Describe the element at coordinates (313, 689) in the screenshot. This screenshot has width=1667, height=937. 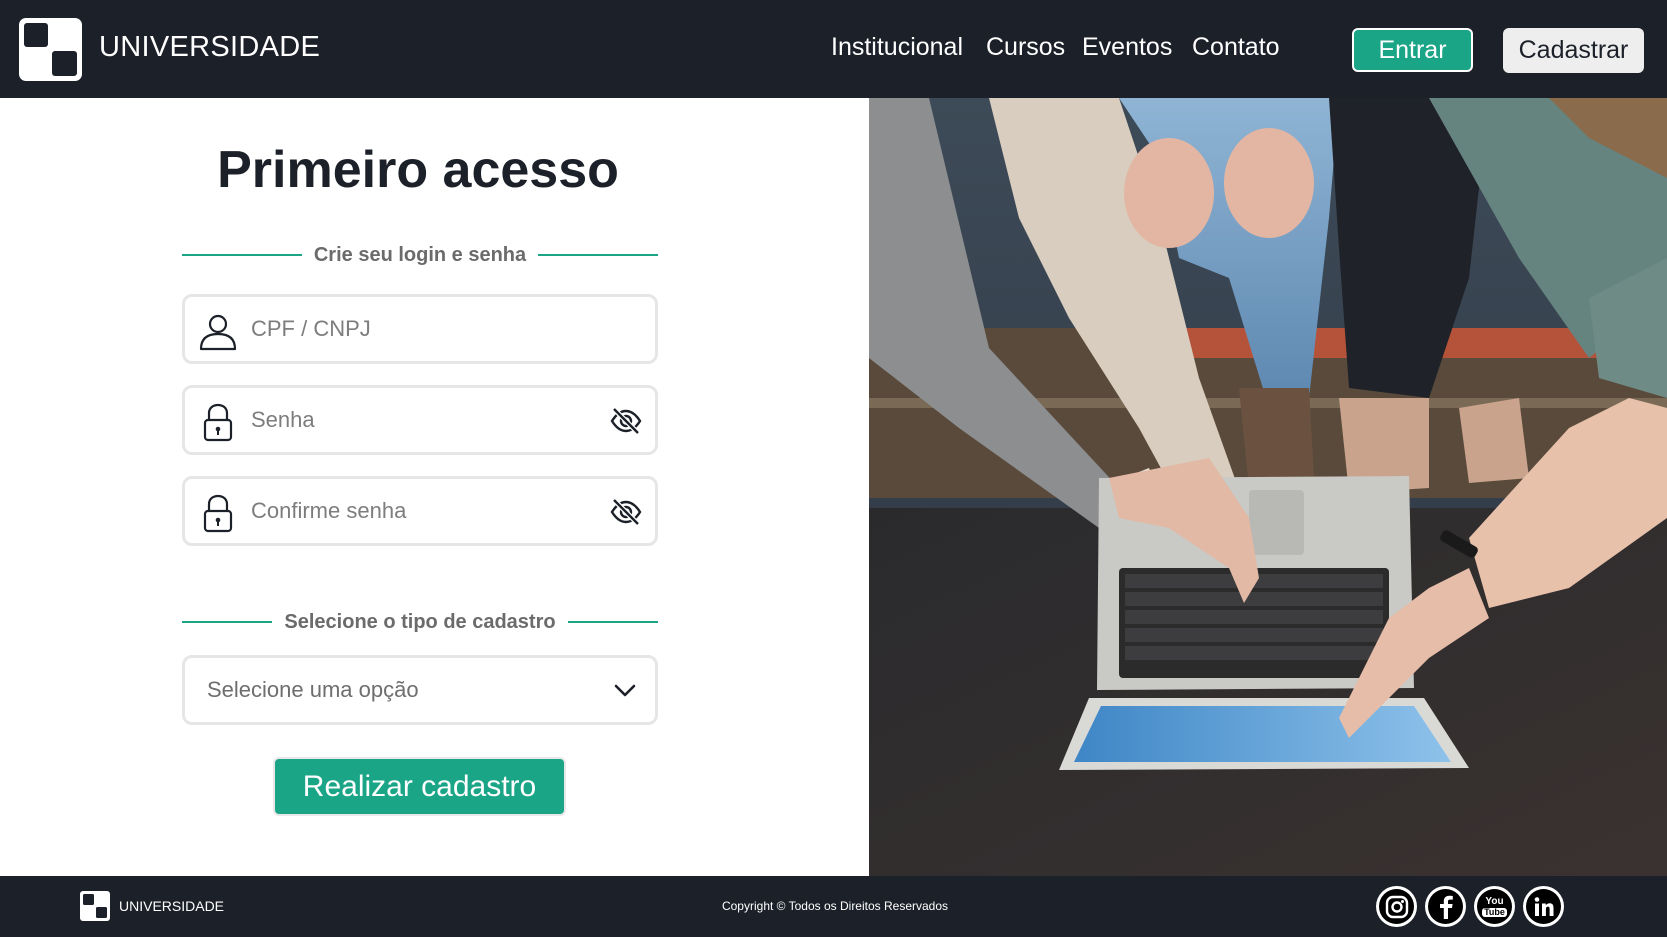
I see `select-value: Selecione uma opção` at that location.